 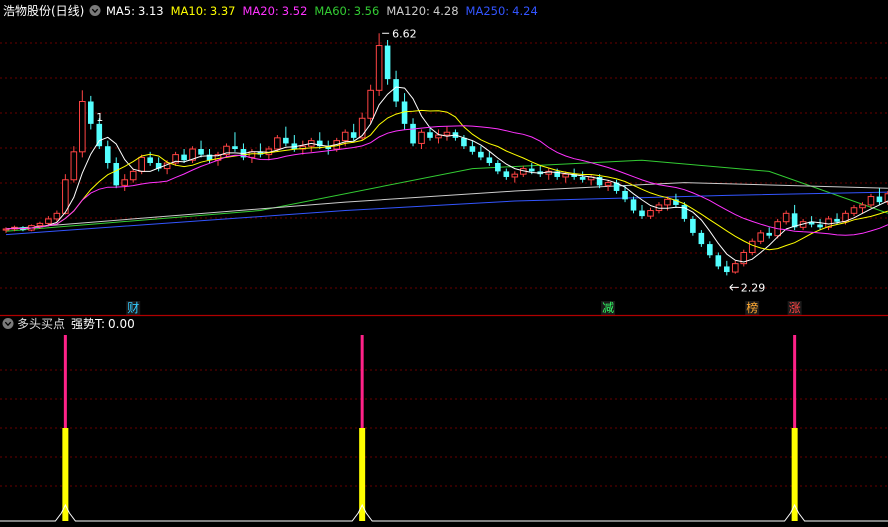 What do you see at coordinates (446, 213) in the screenshot?
I see `reference-line-ma250` at bounding box center [446, 213].